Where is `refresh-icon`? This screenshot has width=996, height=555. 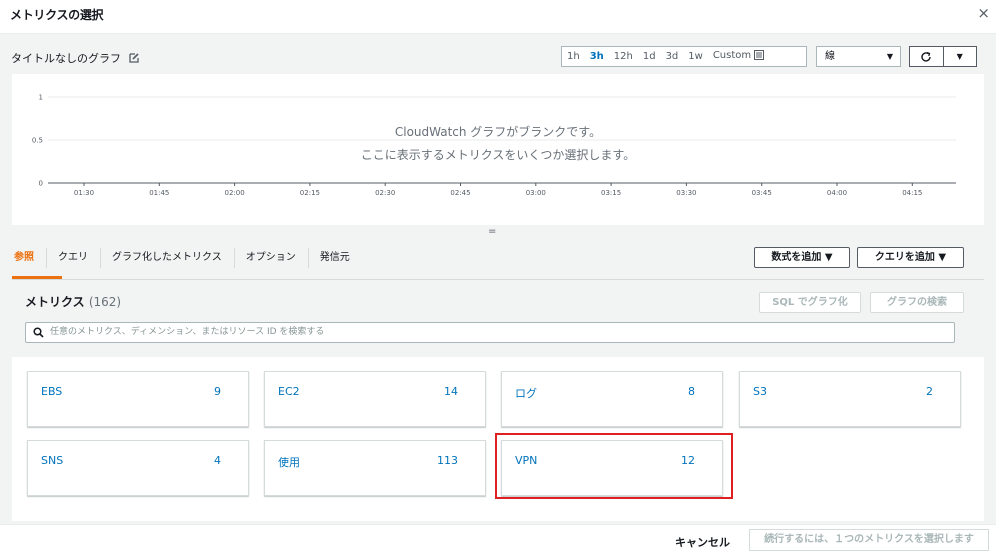 refresh-icon is located at coordinates (926, 56).